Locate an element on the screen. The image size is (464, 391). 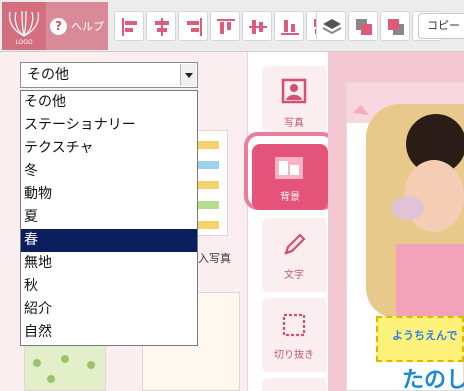
align-right-icon is located at coordinates (194, 27).